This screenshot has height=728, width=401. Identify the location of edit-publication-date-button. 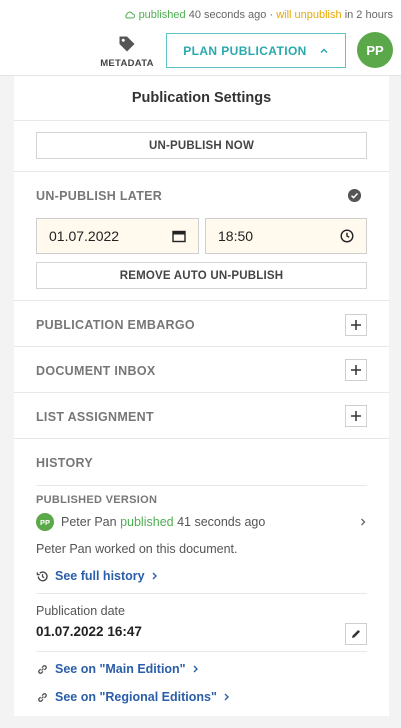
(356, 634).